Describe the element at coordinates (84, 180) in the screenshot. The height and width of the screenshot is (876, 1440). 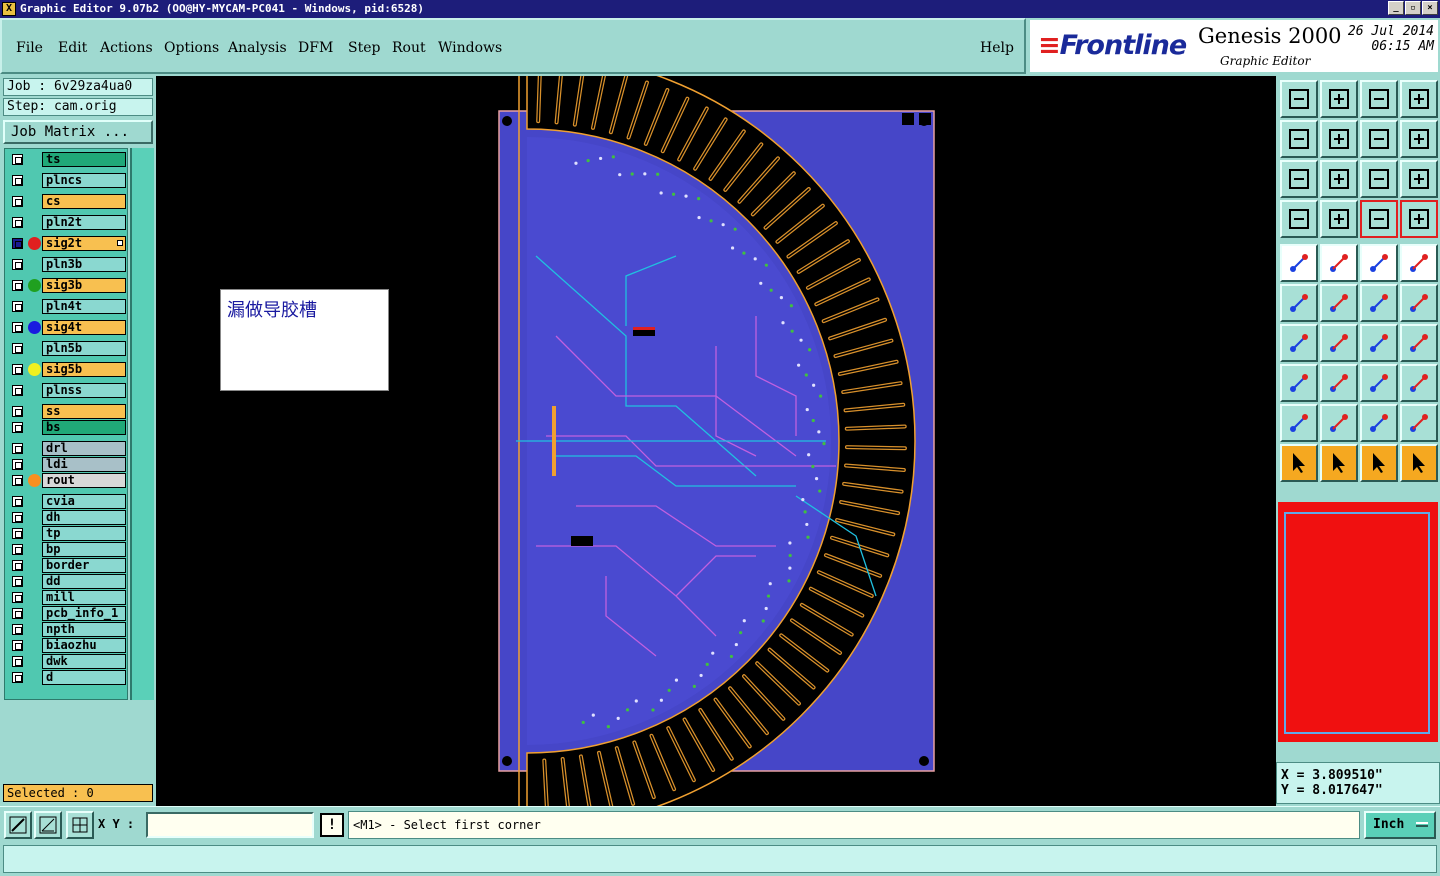
I see `layer-name: plncs` at that location.